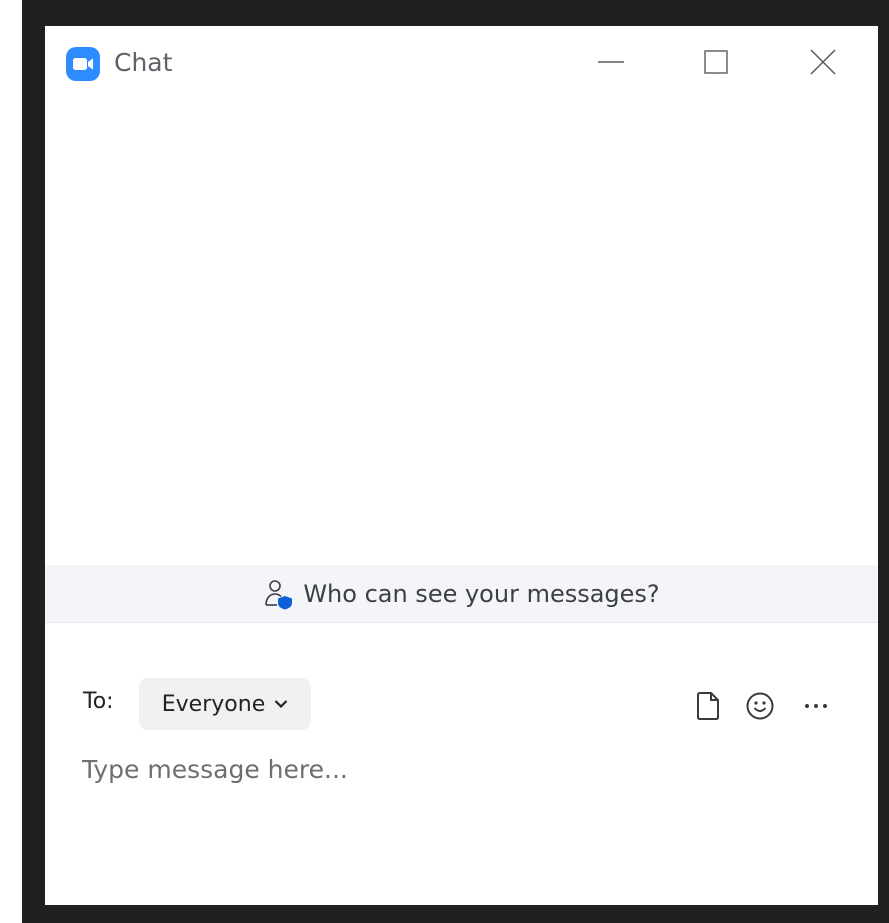 The height and width of the screenshot is (923, 889). Describe the element at coordinates (213, 704) in the screenshot. I see `recipient-value: Everyone` at that location.